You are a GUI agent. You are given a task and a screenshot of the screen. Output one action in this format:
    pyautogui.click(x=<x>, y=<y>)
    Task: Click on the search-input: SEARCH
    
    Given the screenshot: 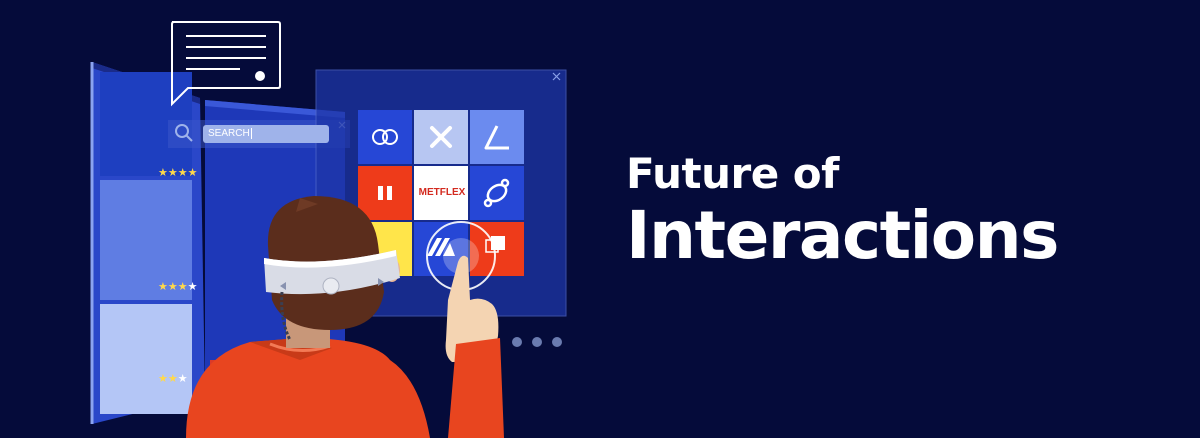 What is the action you would take?
    pyautogui.click(x=266, y=134)
    